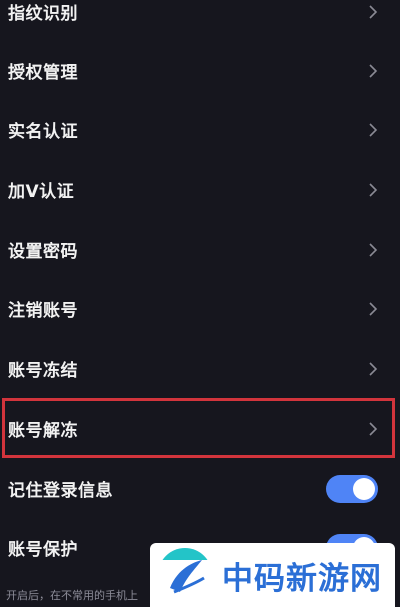 This screenshot has width=400, height=607. I want to click on settings-item-label: 账号解冻, so click(43, 431).